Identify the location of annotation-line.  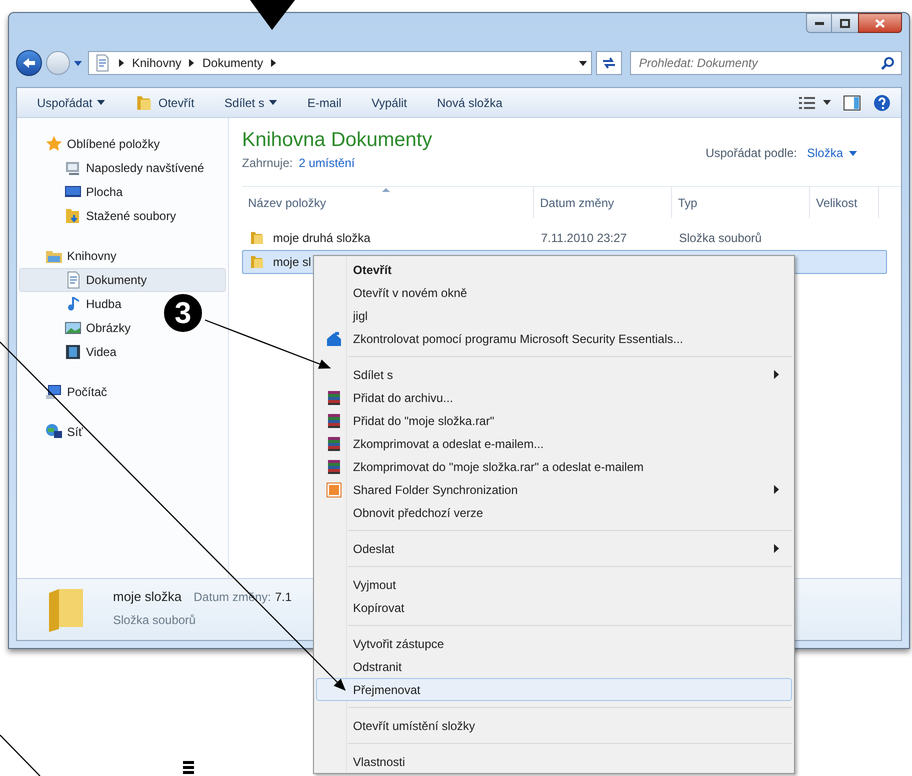
(20, 755).